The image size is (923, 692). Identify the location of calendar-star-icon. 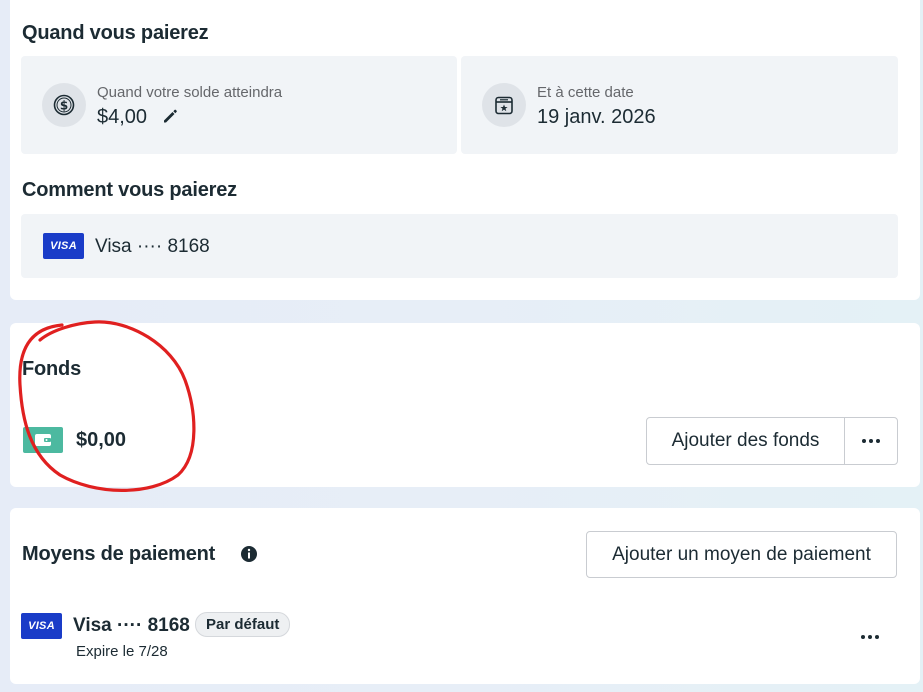
(504, 105).